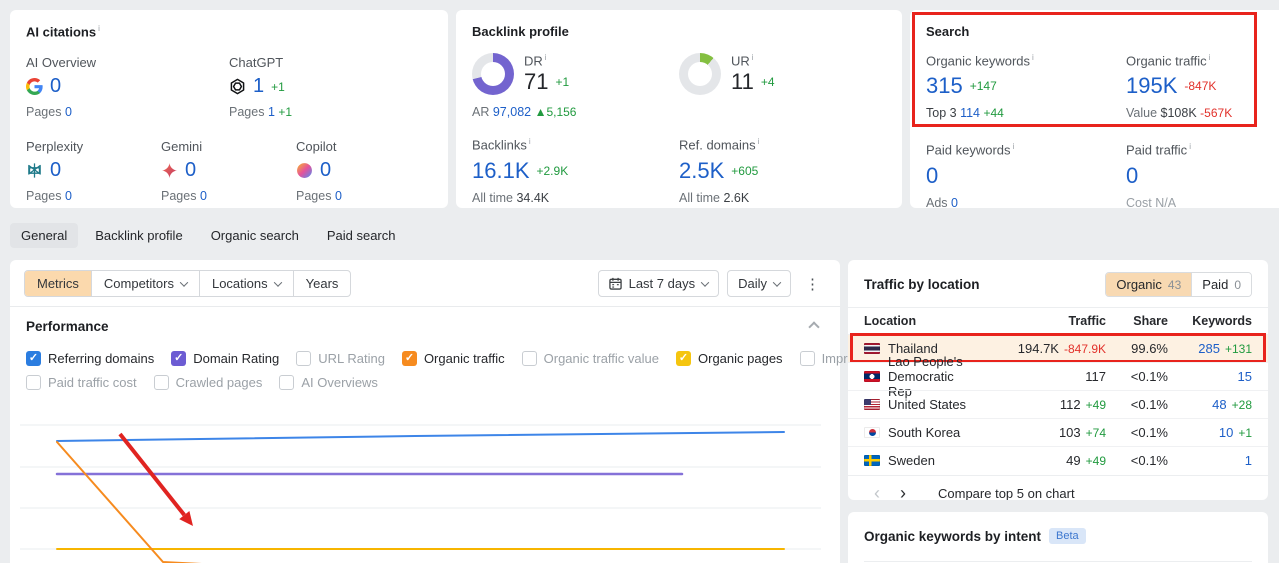  I want to click on checkbox-paid-traffic-cost: Paid traffic cost, so click(81, 382).